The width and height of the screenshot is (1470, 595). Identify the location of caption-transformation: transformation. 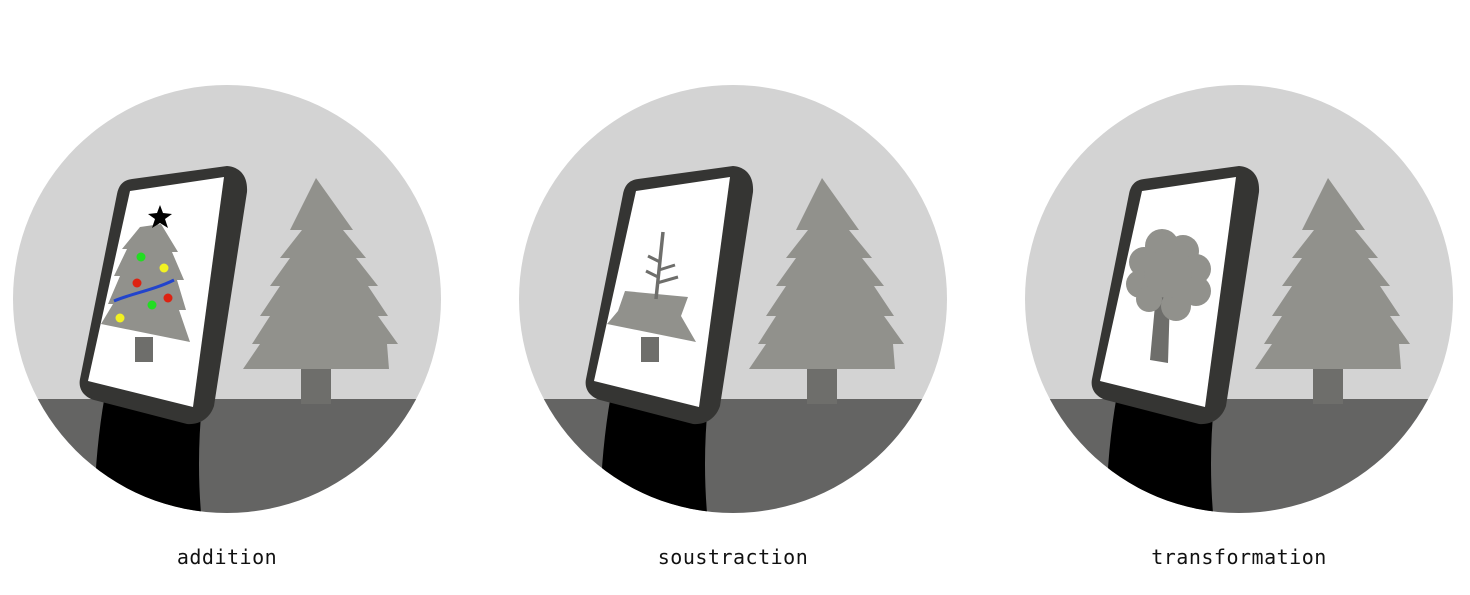
(1239, 557).